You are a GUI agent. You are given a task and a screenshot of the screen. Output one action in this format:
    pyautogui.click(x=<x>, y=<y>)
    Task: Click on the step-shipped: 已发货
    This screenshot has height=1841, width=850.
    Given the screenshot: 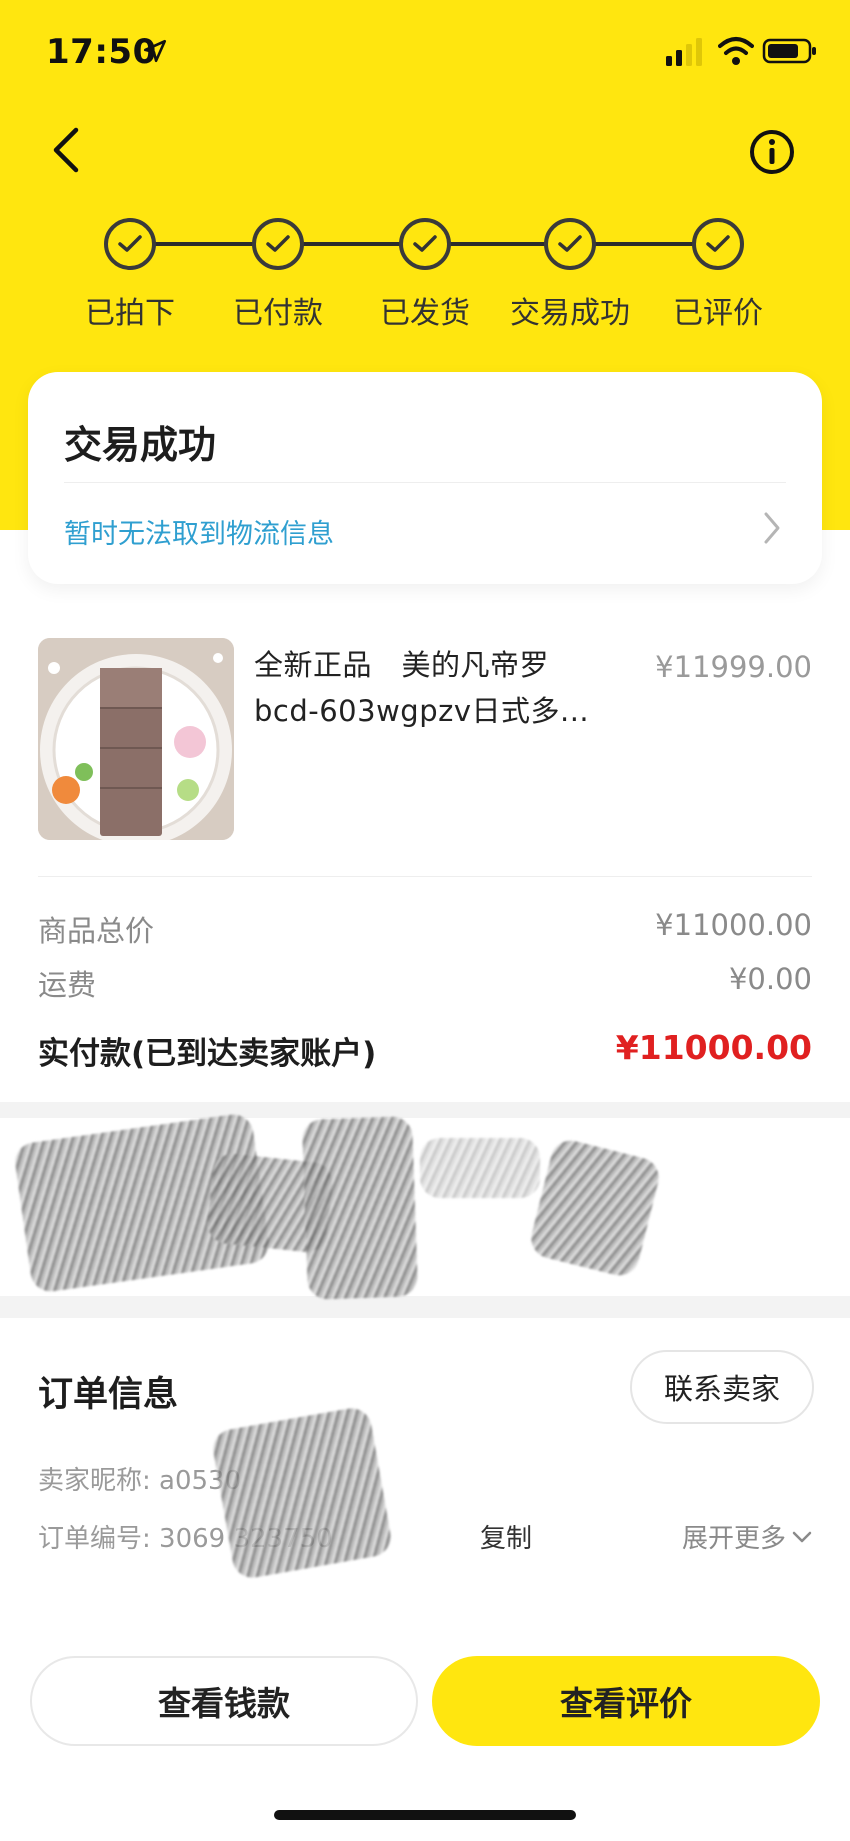 What is the action you would take?
    pyautogui.click(x=425, y=275)
    